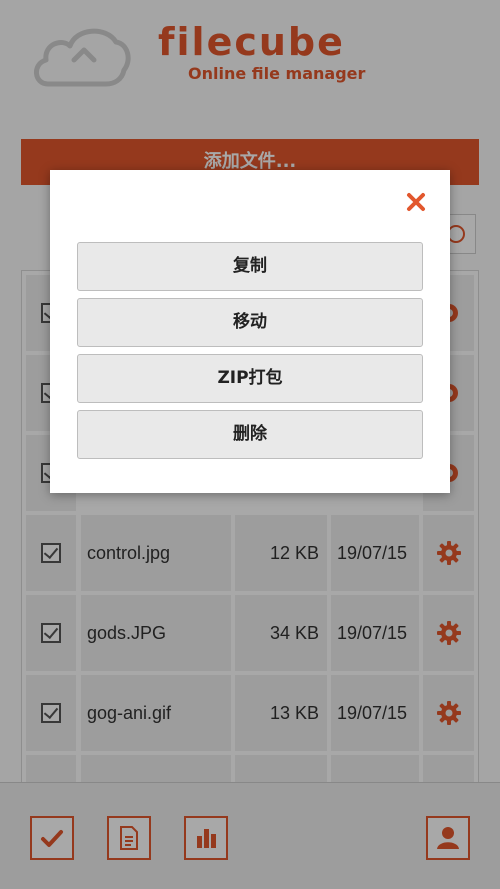 The width and height of the screenshot is (500, 889). I want to click on close-icon, so click(416, 202).